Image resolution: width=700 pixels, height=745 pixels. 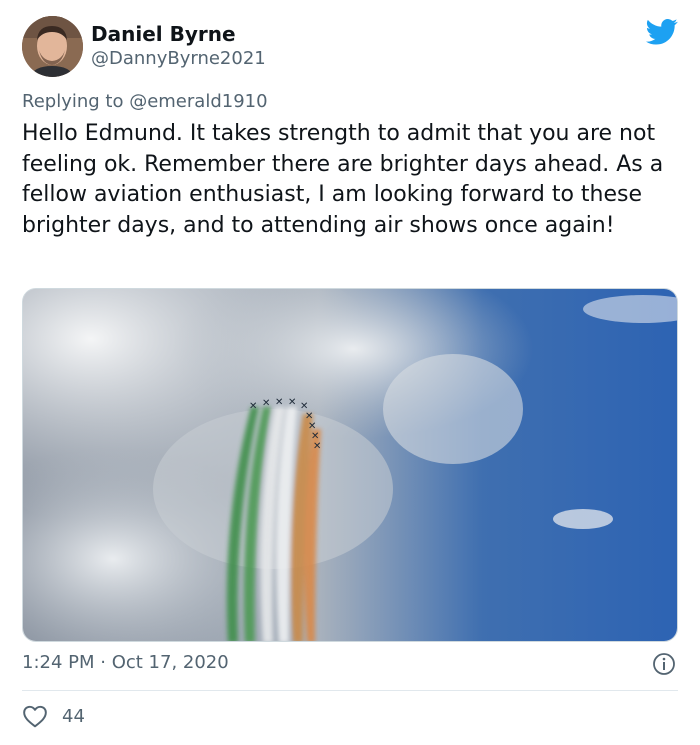 I want to click on info-icon, so click(x=664, y=664).